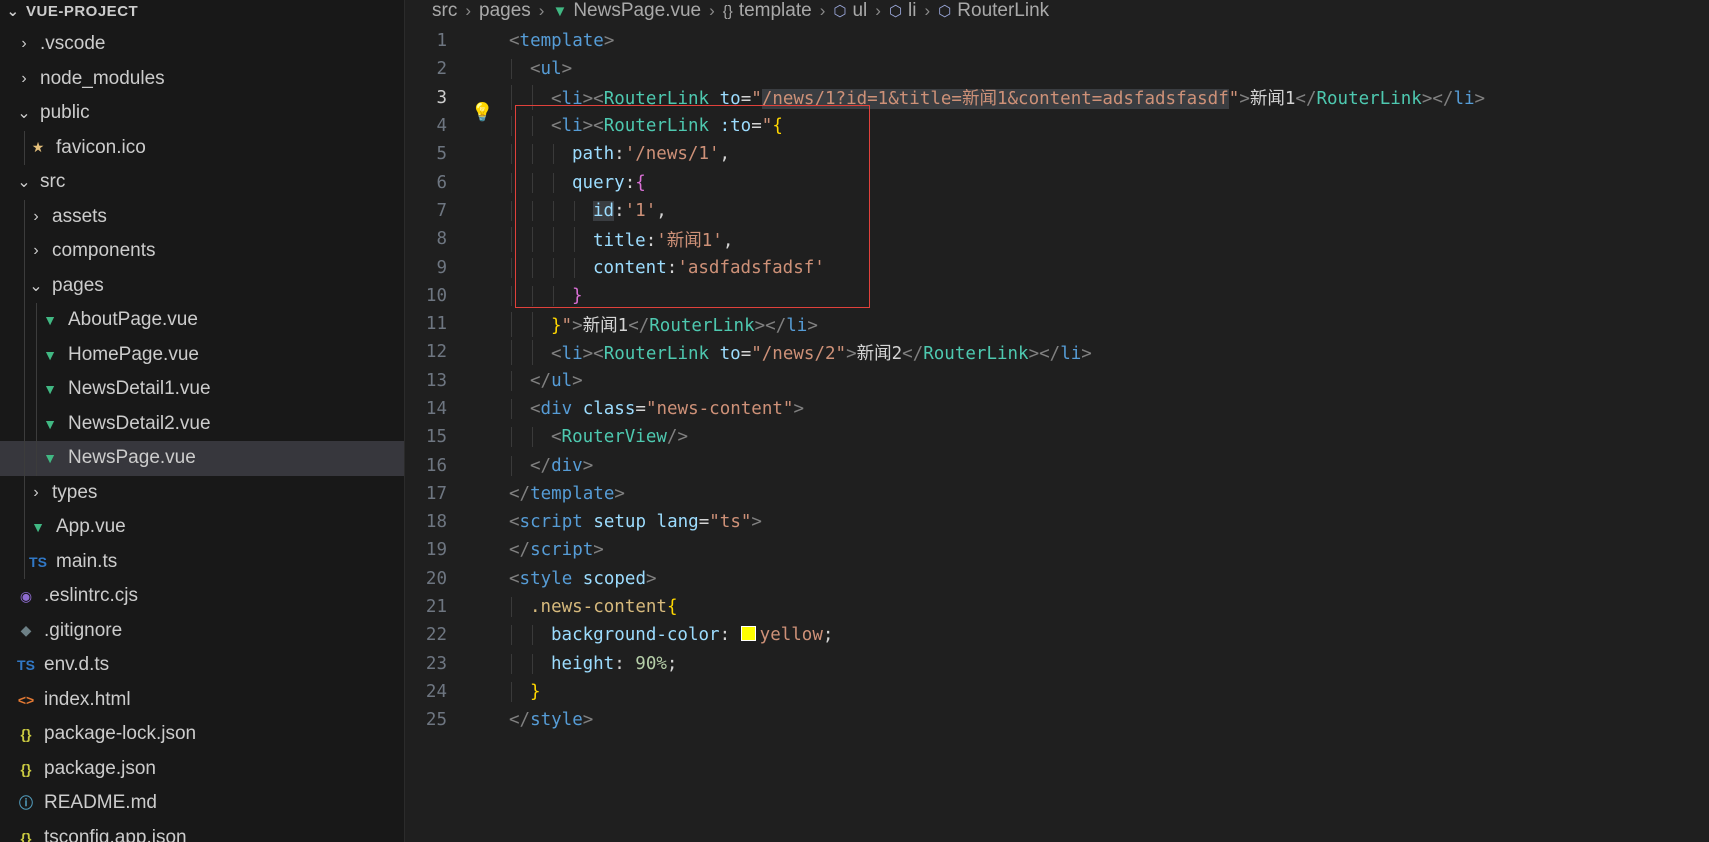 The width and height of the screenshot is (1709, 842). I want to click on explorer-item-assets: › assets, so click(202, 216).